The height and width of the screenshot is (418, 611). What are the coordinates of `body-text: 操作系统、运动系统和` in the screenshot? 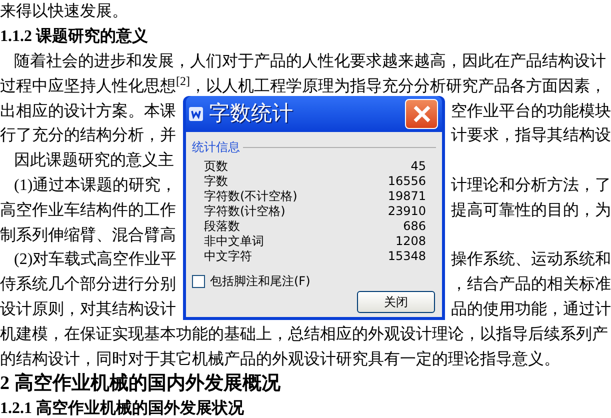 It's located at (531, 260).